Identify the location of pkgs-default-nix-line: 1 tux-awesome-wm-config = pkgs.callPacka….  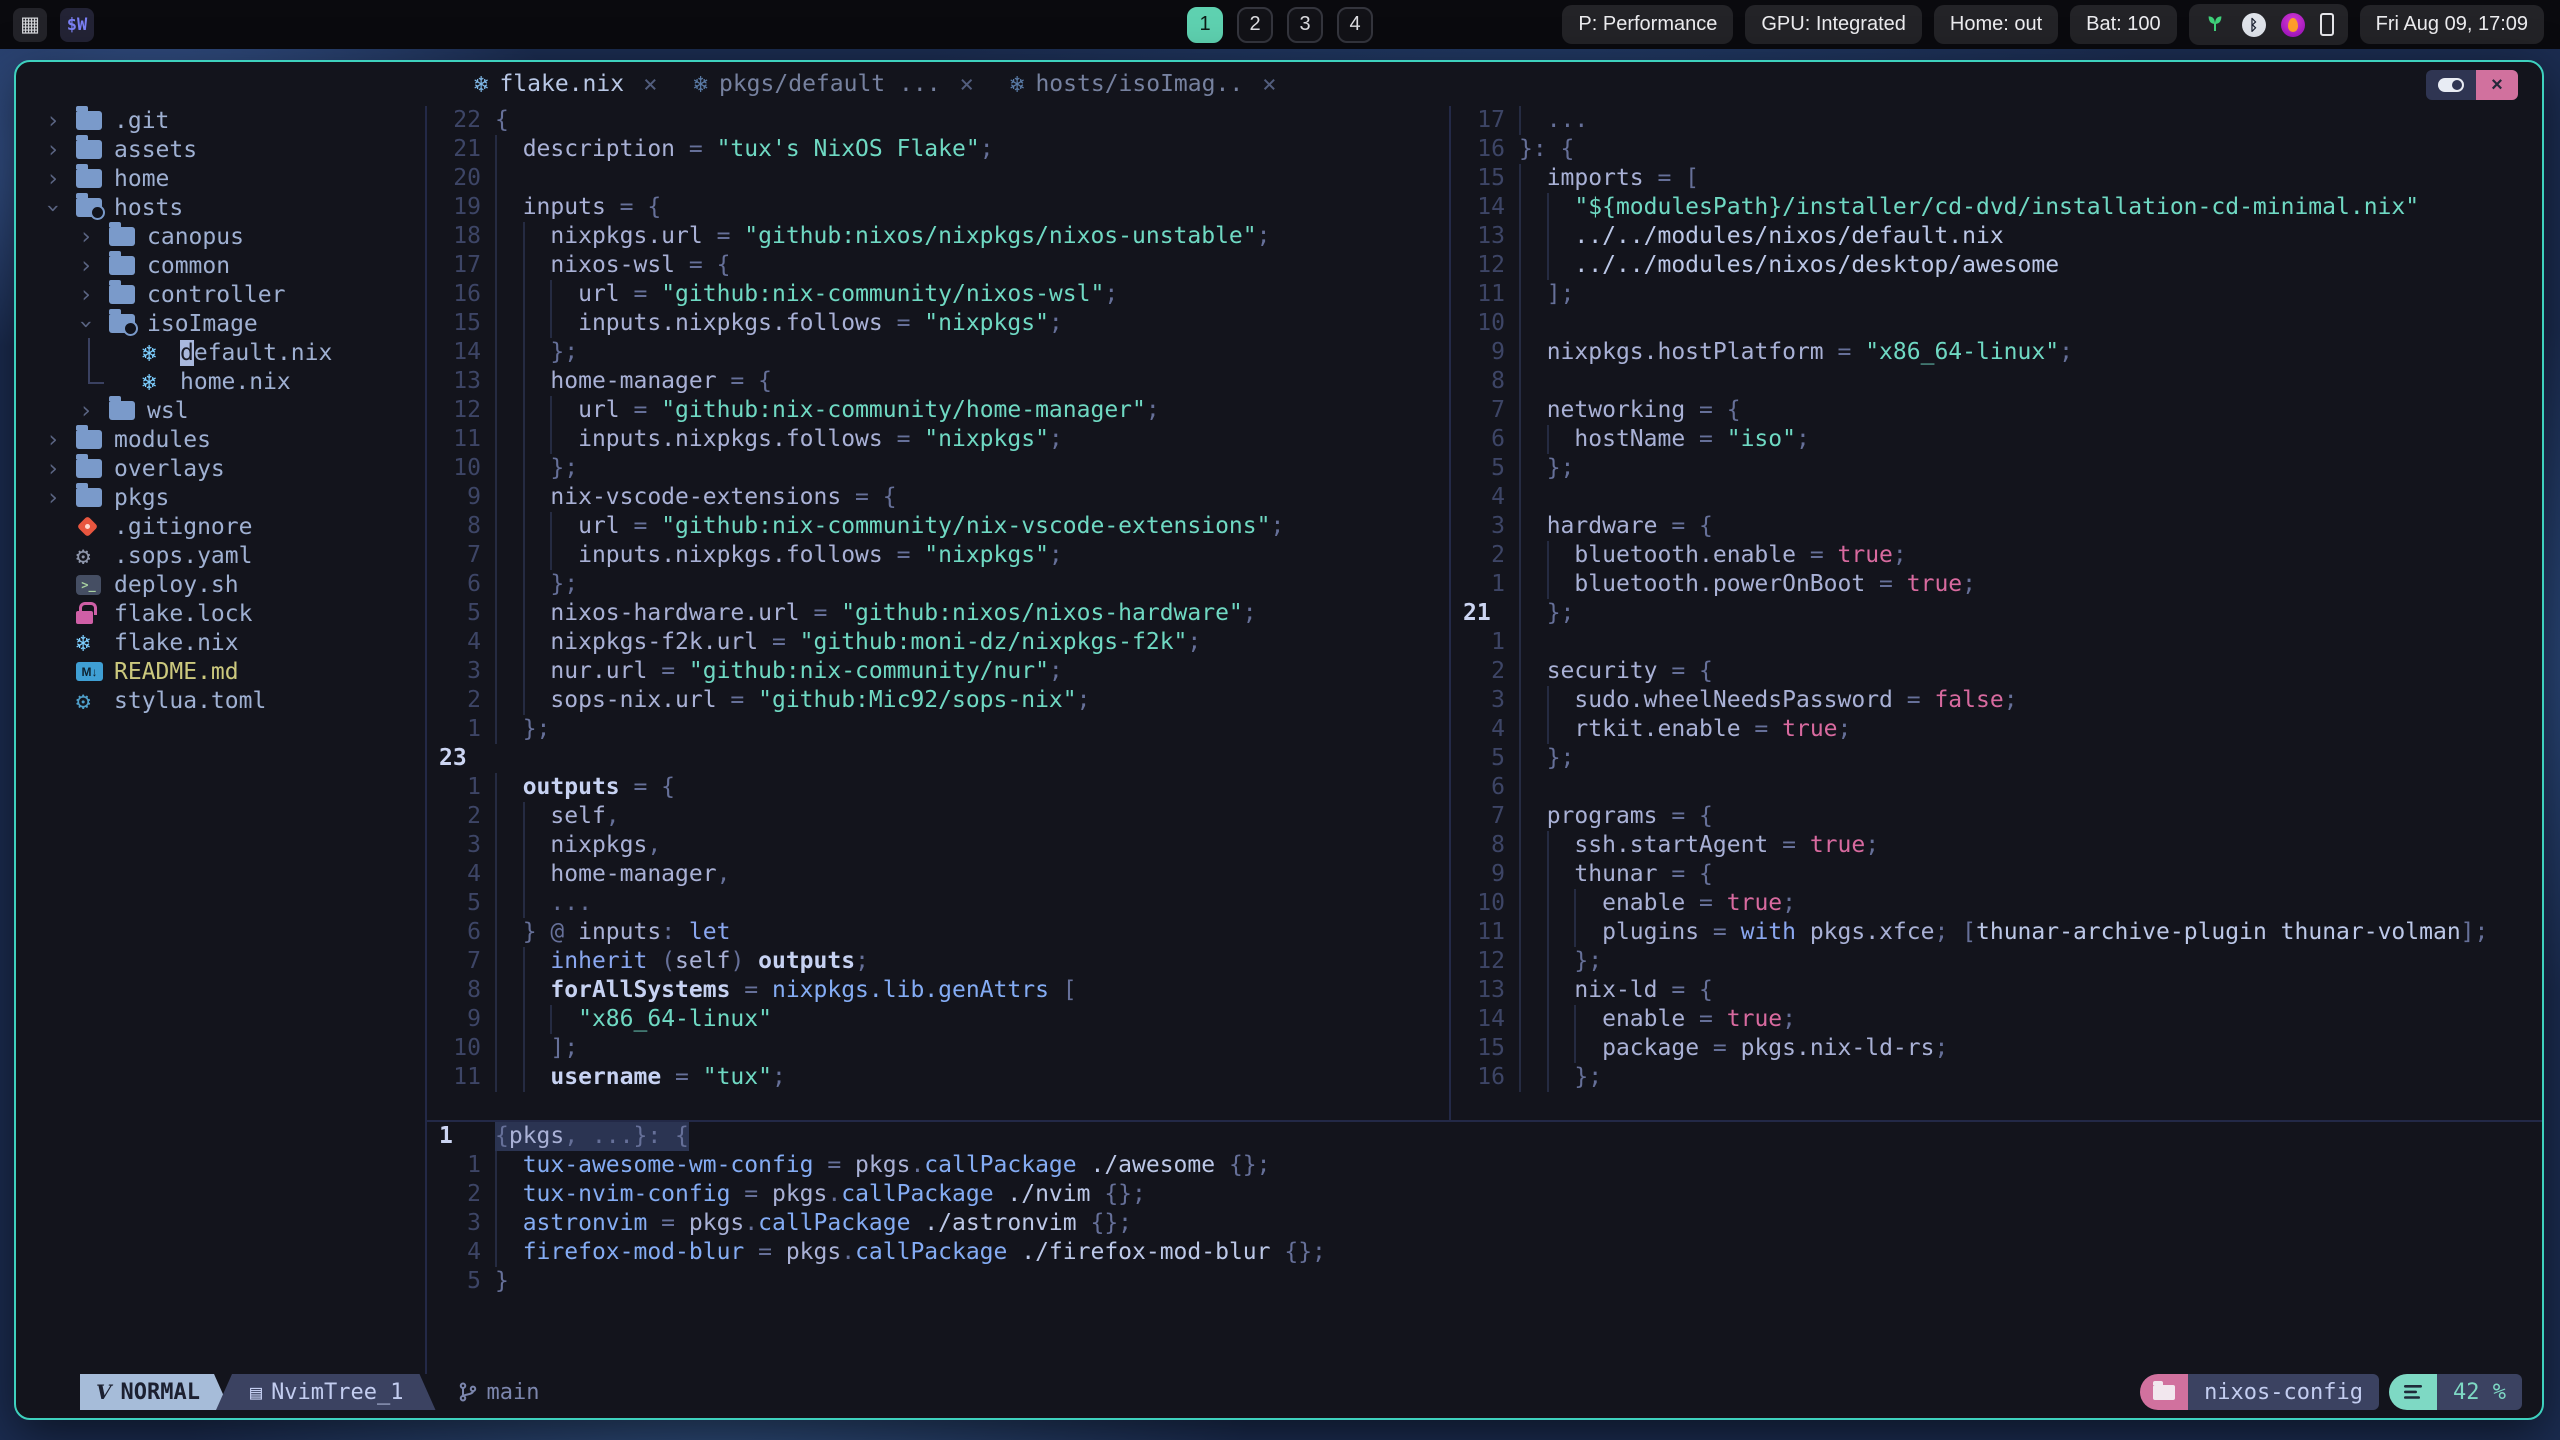
(1488, 1165).